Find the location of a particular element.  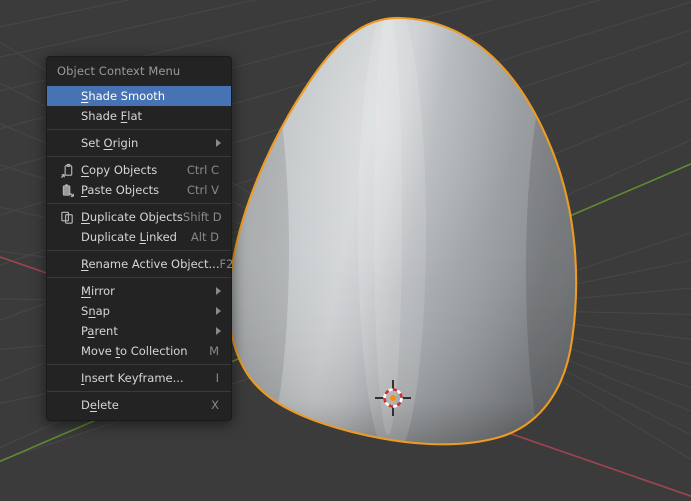

menu-item-shortcut: Ctrl C is located at coordinates (202, 170).